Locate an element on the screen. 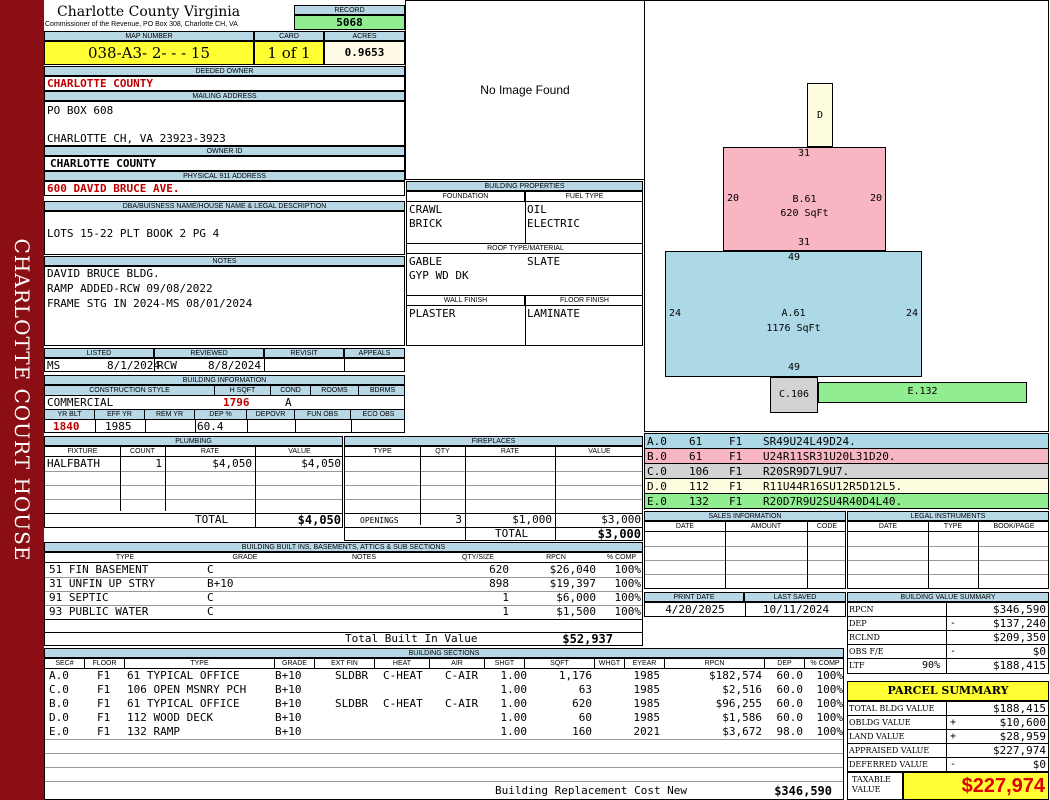 The image size is (1050, 800). built-in-qty: 1 is located at coordinates (505, 611).